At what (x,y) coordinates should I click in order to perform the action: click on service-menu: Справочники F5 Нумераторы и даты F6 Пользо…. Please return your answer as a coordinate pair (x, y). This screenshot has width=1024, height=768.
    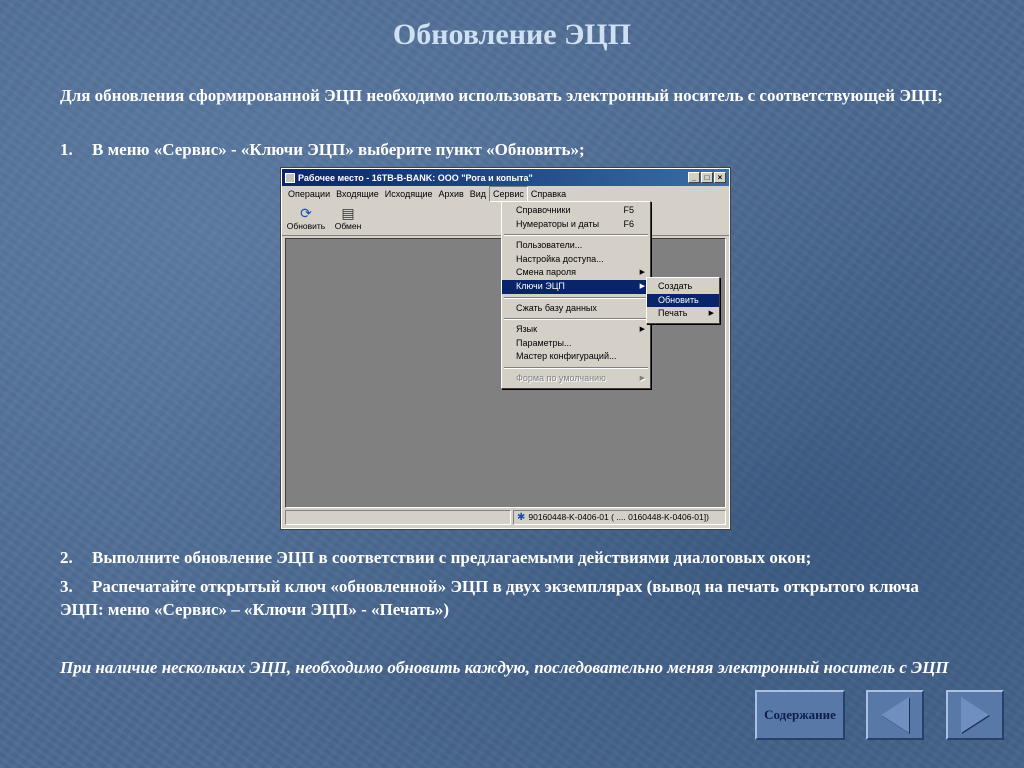
    Looking at the image, I should click on (576, 295).